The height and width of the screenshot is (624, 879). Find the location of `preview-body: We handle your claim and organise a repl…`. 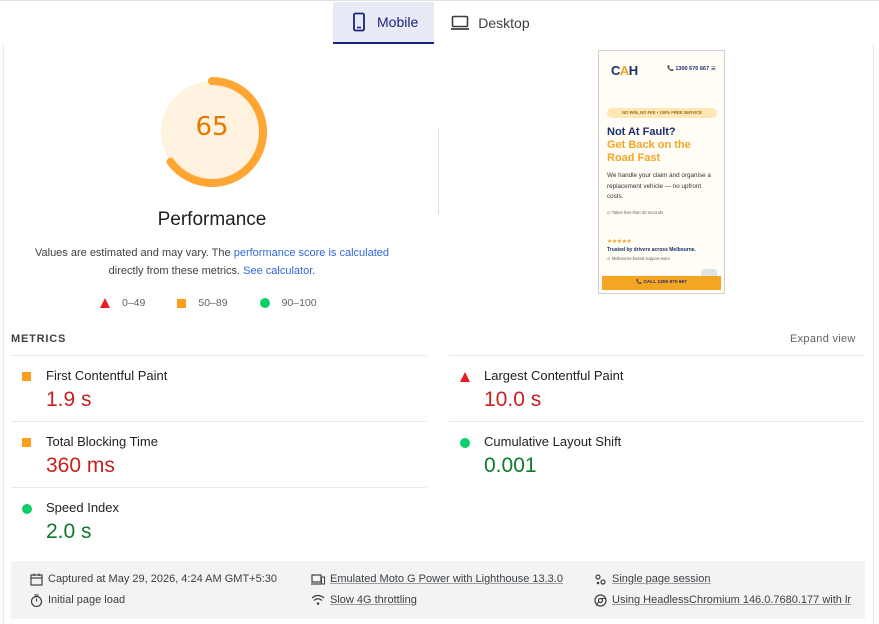

preview-body: We handle your claim and organise a repl… is located at coordinates (659, 186).